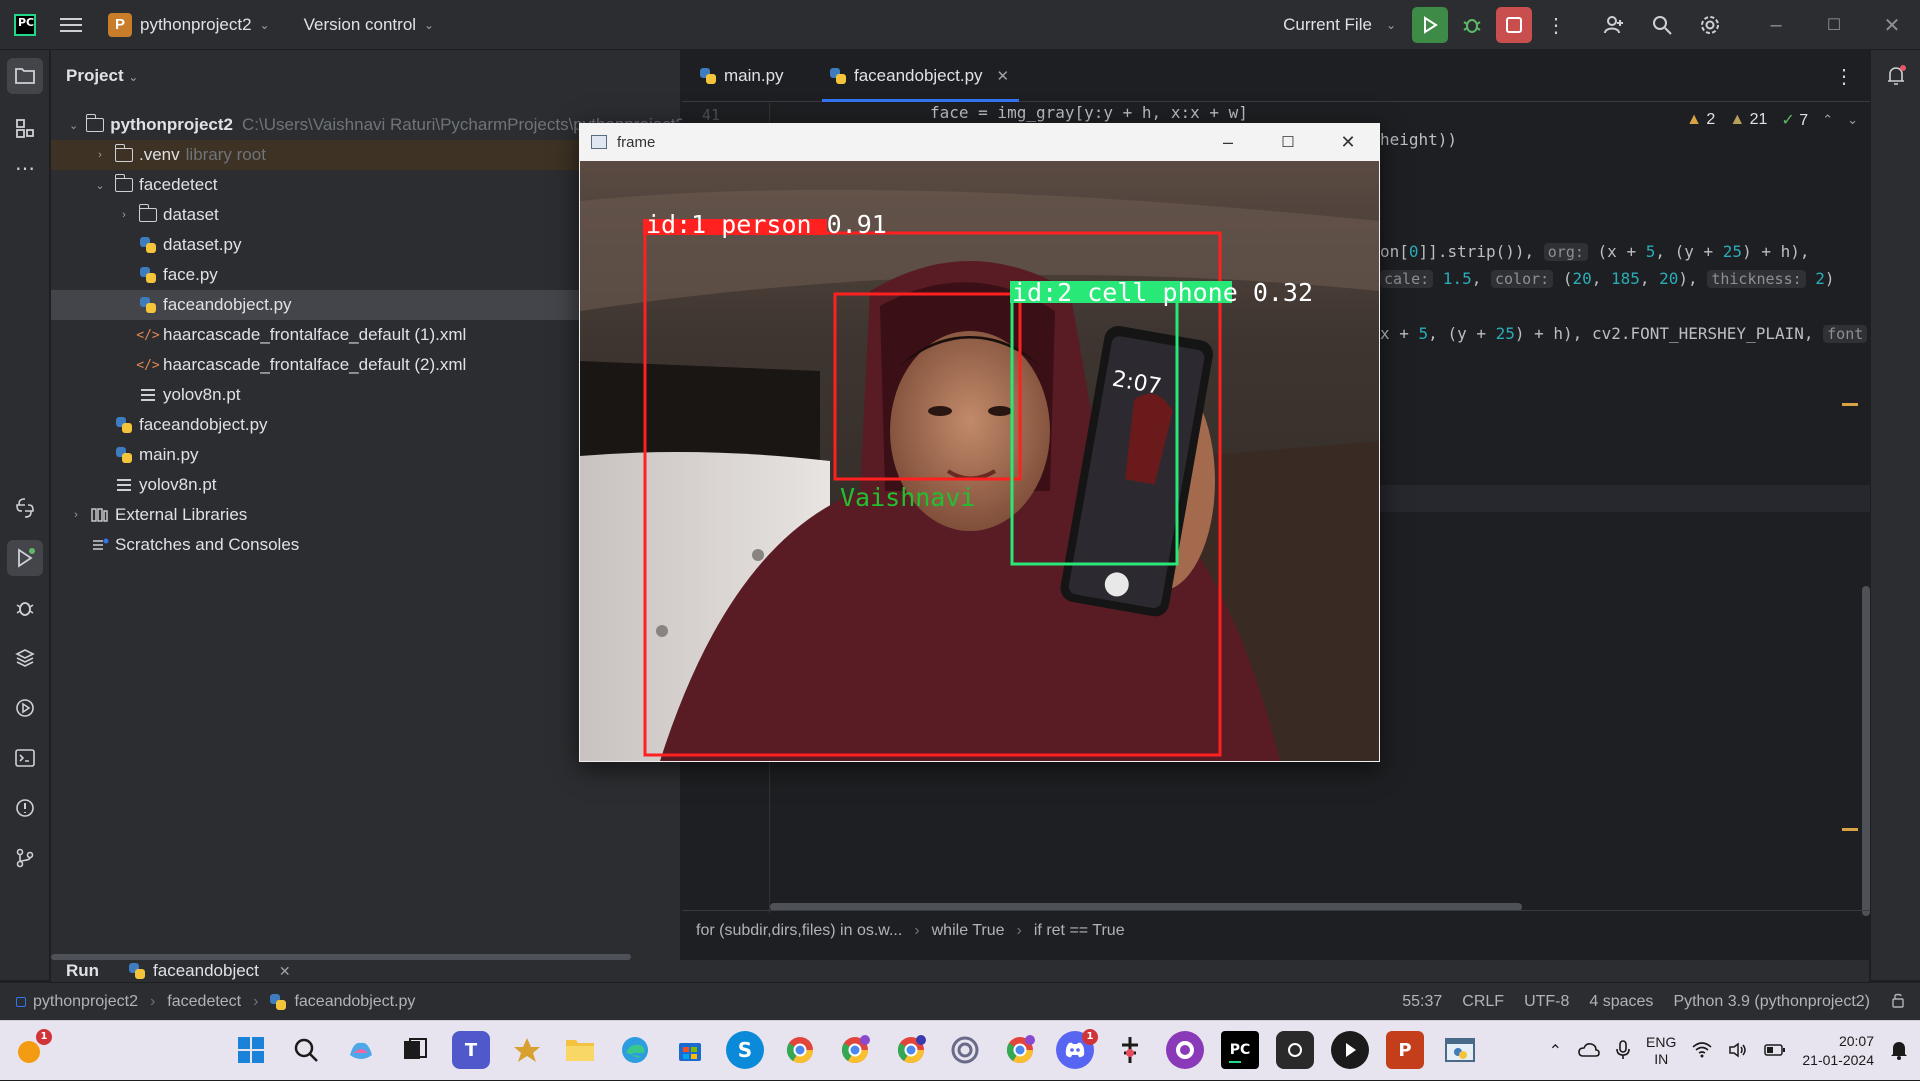  What do you see at coordinates (1623, 1051) in the screenshot?
I see `microphone-icon` at bounding box center [1623, 1051].